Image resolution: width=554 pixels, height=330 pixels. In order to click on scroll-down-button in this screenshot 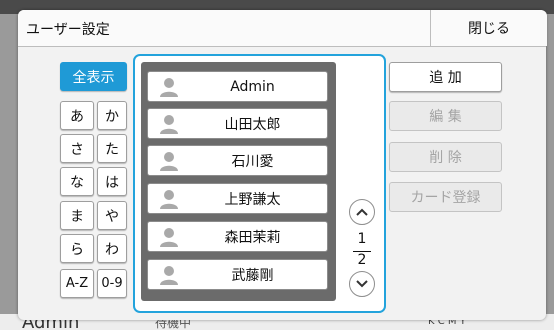, I will do `click(362, 284)`.